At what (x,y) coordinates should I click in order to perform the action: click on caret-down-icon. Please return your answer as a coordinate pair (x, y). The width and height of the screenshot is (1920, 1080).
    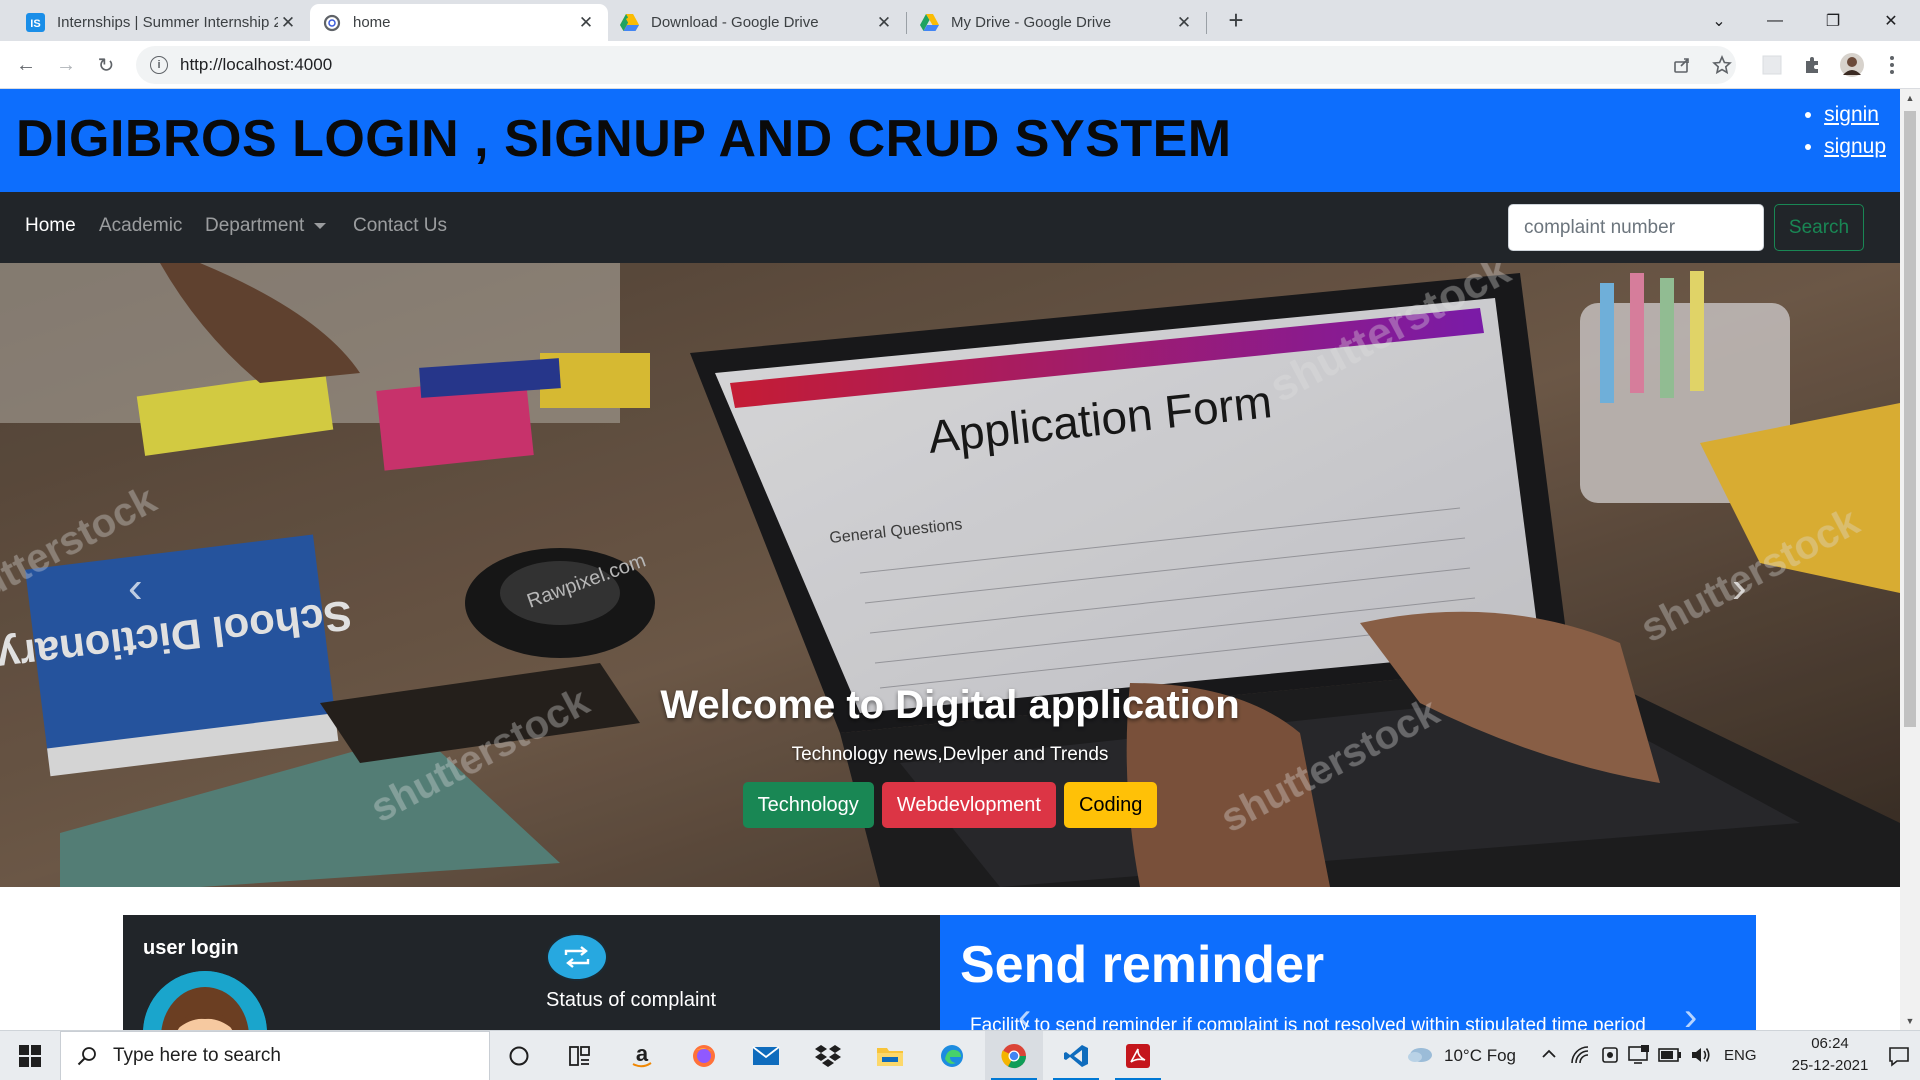
    Looking at the image, I should click on (320, 225).